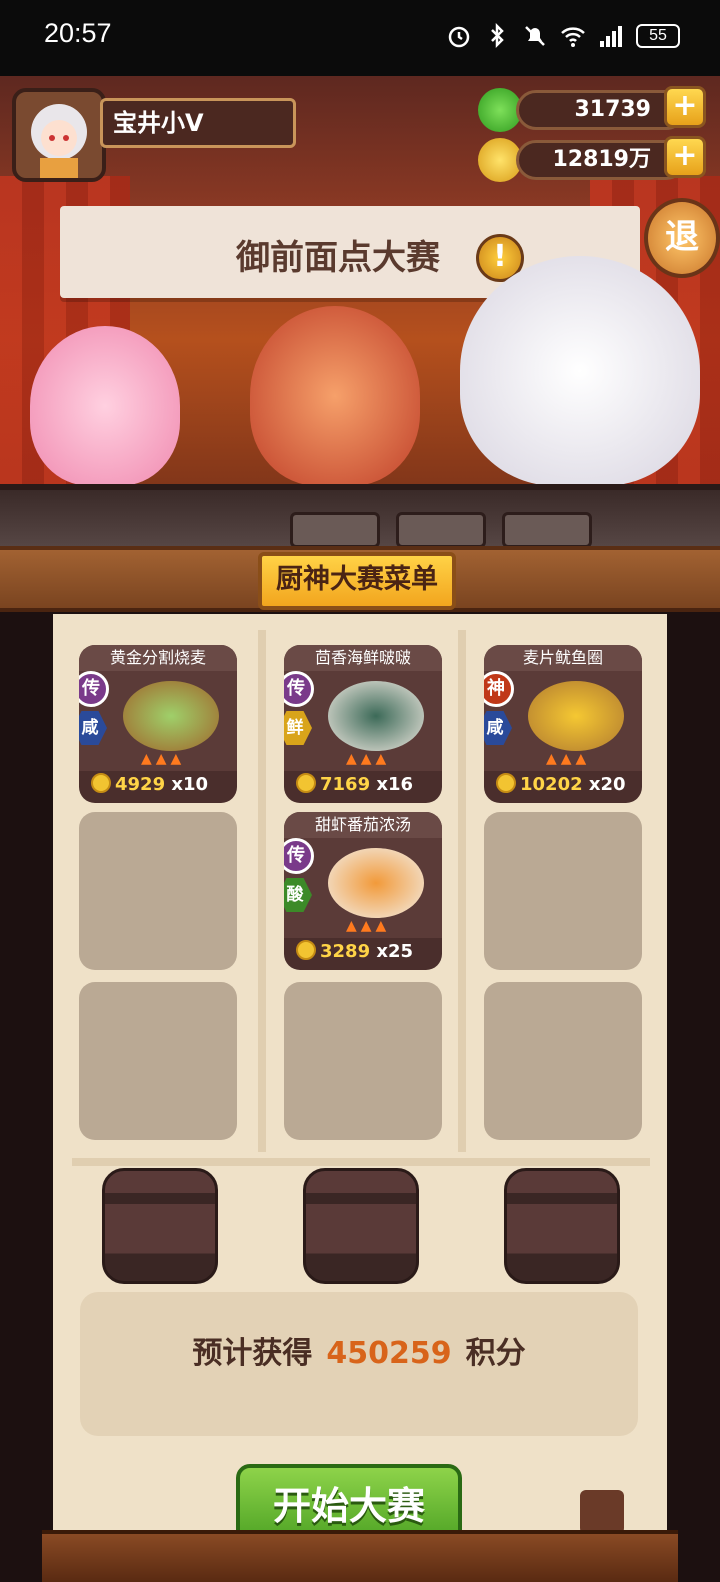 The width and height of the screenshot is (720, 1582). What do you see at coordinates (357, 581) in the screenshot?
I see `menu-title: 厨神大赛菜单` at bounding box center [357, 581].